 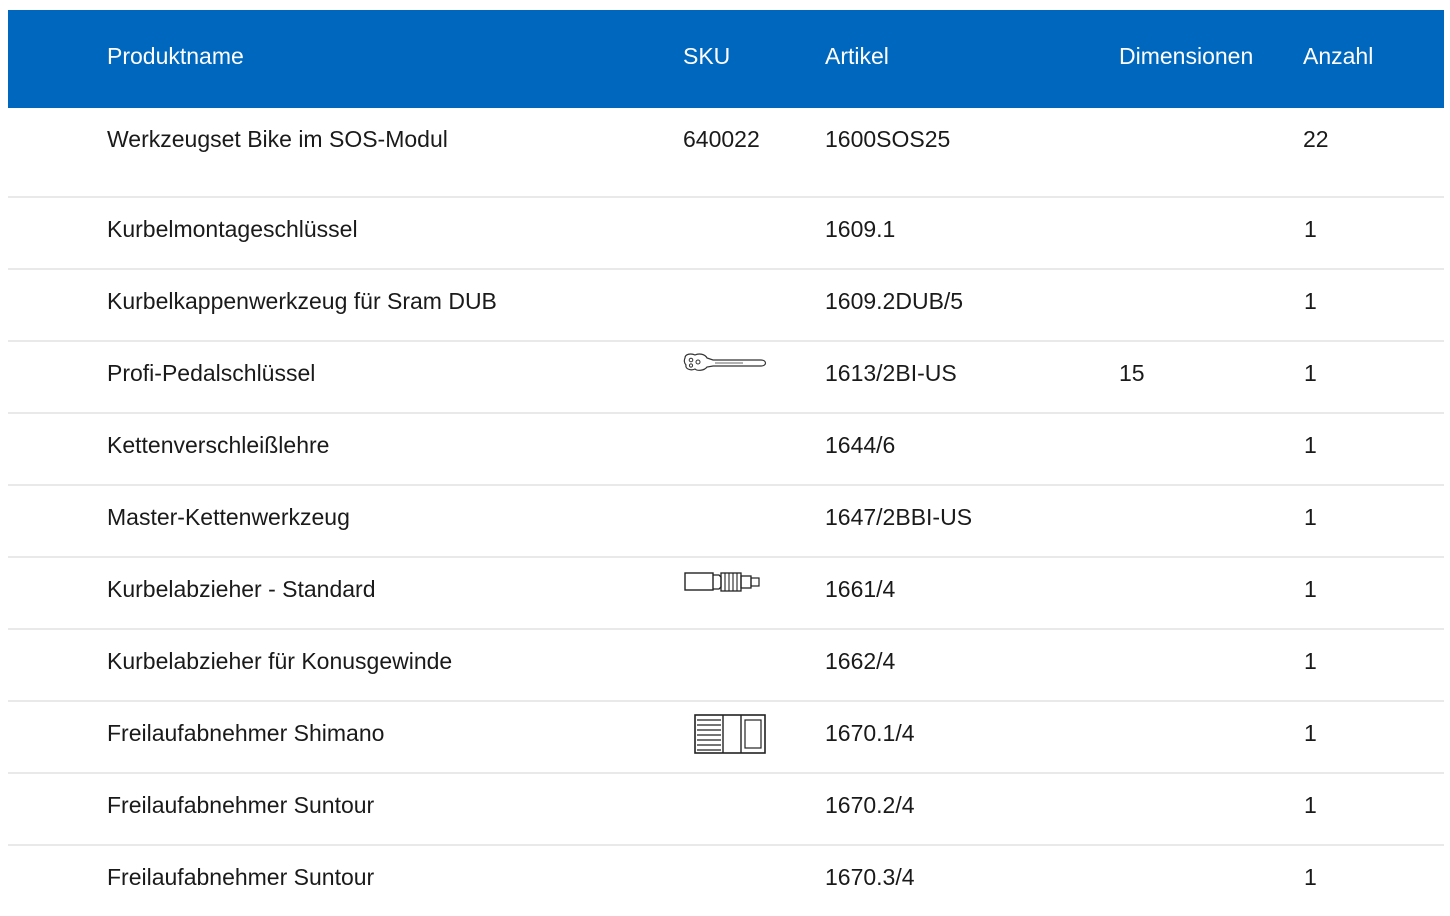 I want to click on product-dimensions: 15, so click(x=1132, y=373).